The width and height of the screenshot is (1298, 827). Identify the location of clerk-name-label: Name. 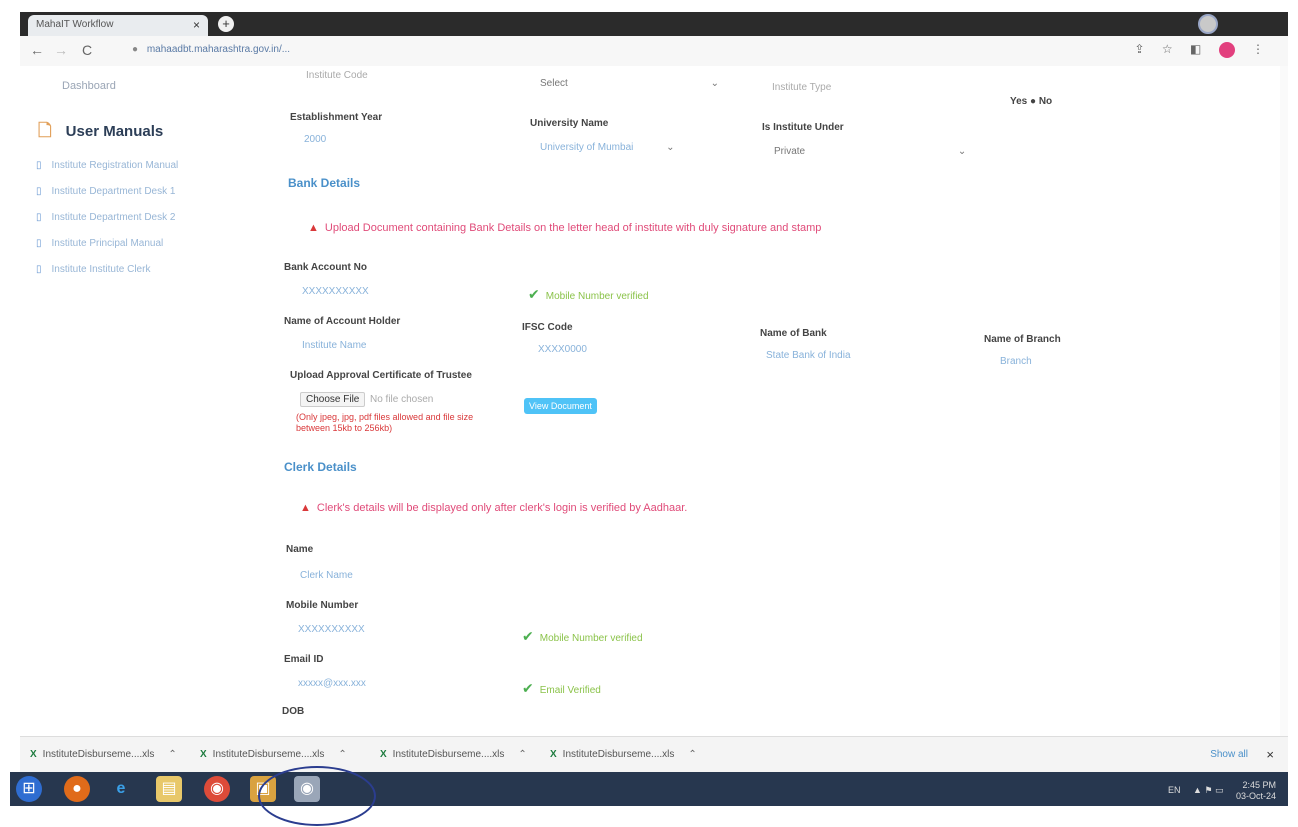
(300, 549).